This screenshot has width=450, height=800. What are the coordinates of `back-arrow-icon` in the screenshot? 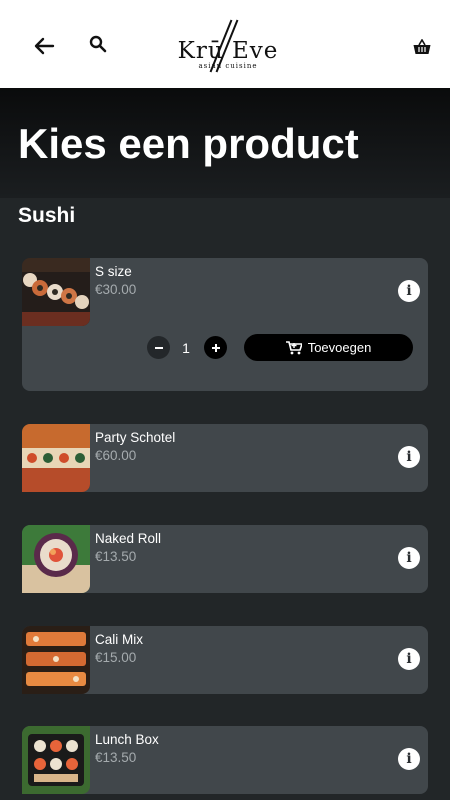 It's located at (44, 46).